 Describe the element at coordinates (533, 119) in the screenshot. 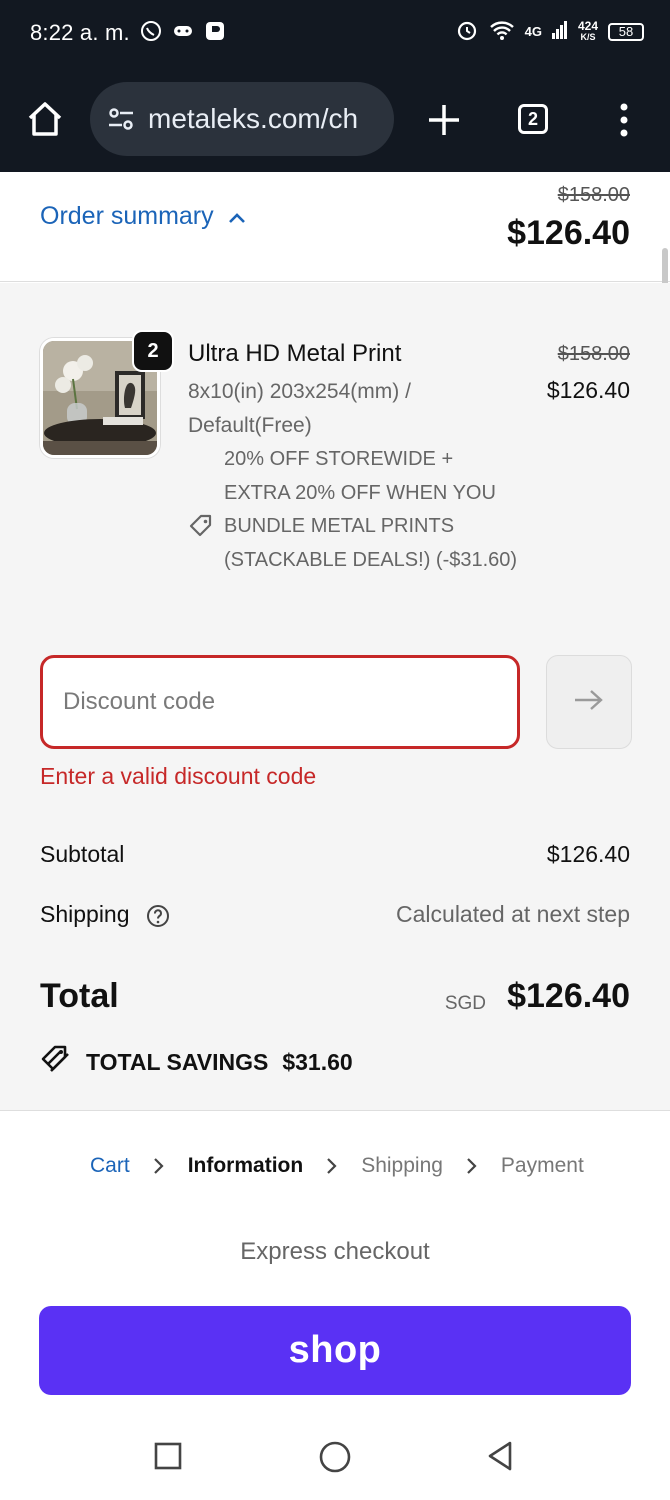

I see `tab-switcher-button: 2` at that location.